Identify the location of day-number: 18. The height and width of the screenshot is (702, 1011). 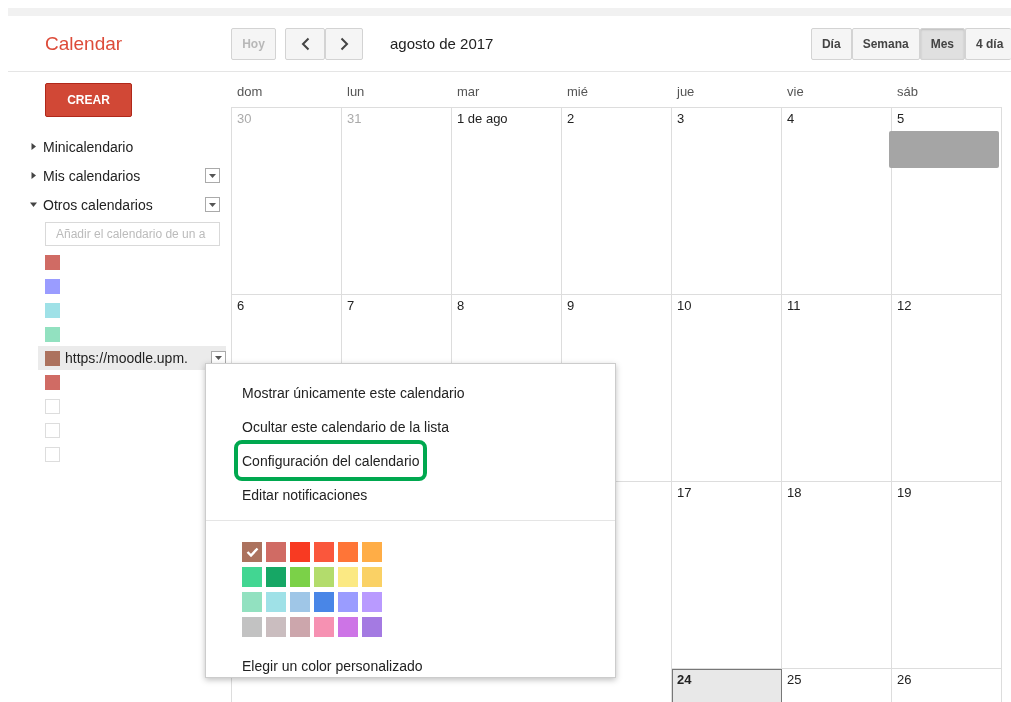
(794, 492).